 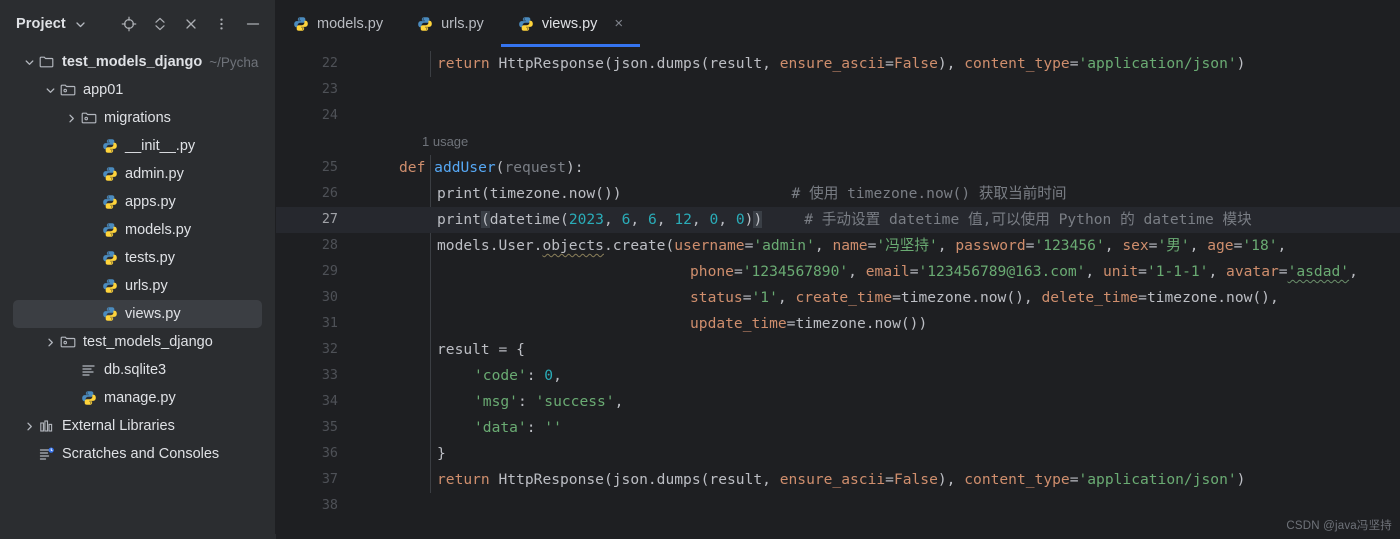 What do you see at coordinates (525, 219) in the screenshot?
I see `token-function-call: datetime` at bounding box center [525, 219].